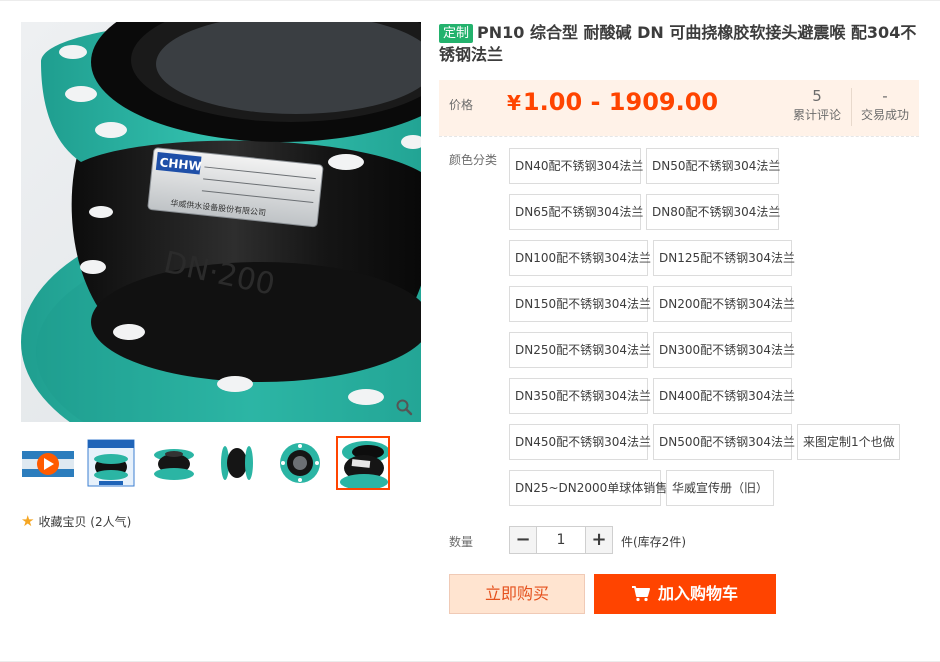 The height and width of the screenshot is (662, 940). I want to click on star-icon: ★, so click(28, 521).